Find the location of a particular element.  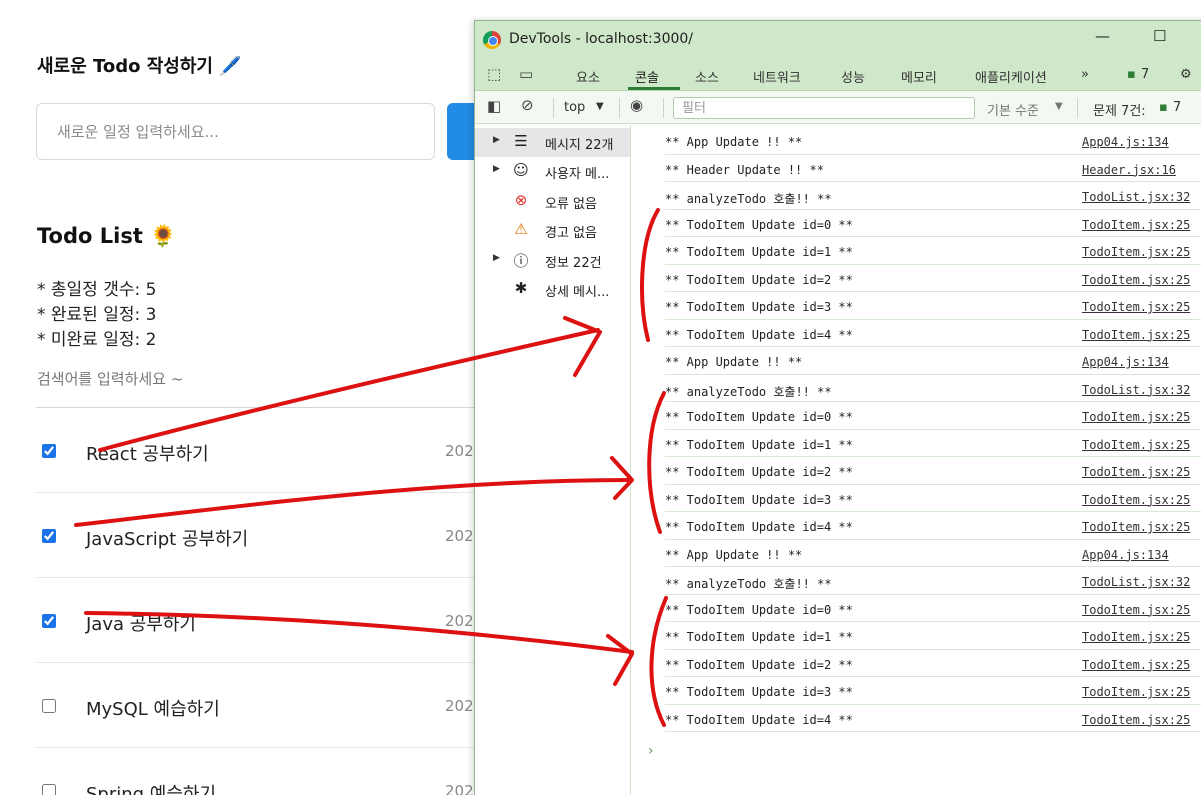

chrome-icon is located at coordinates (492, 40).